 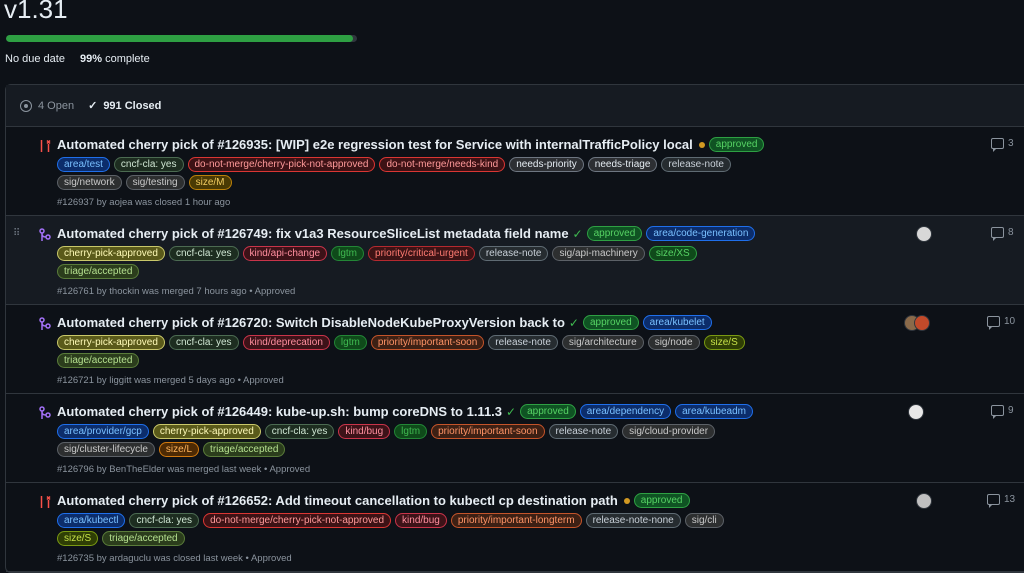 What do you see at coordinates (673, 342) in the screenshot?
I see `issue-label: sig/node` at bounding box center [673, 342].